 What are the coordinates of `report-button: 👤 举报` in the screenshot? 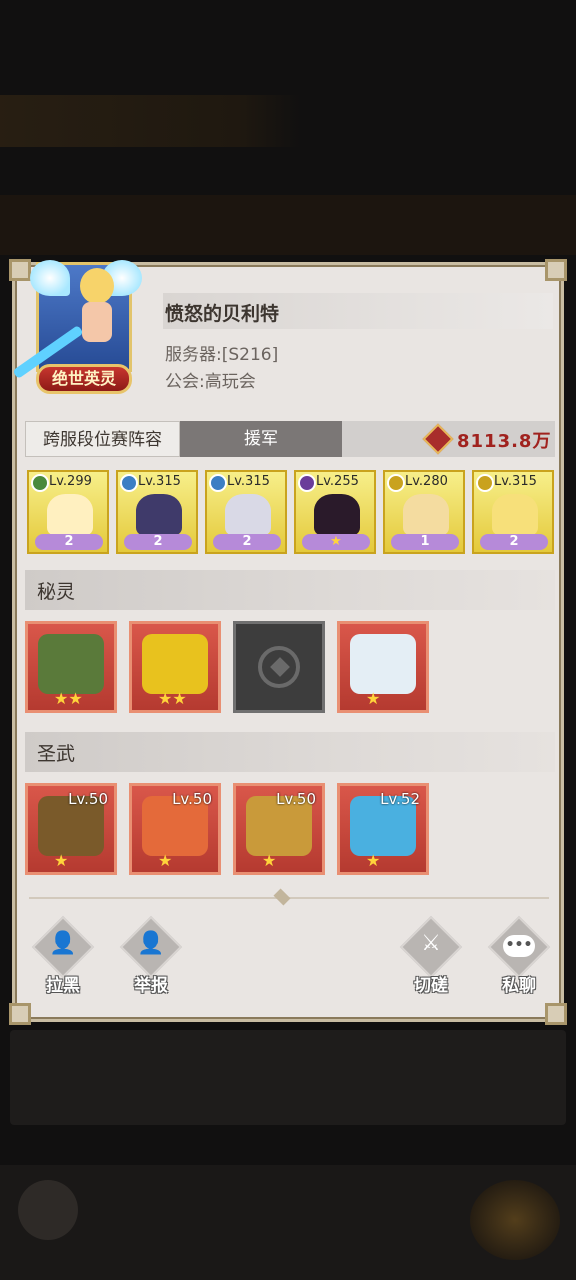 It's located at (151, 958).